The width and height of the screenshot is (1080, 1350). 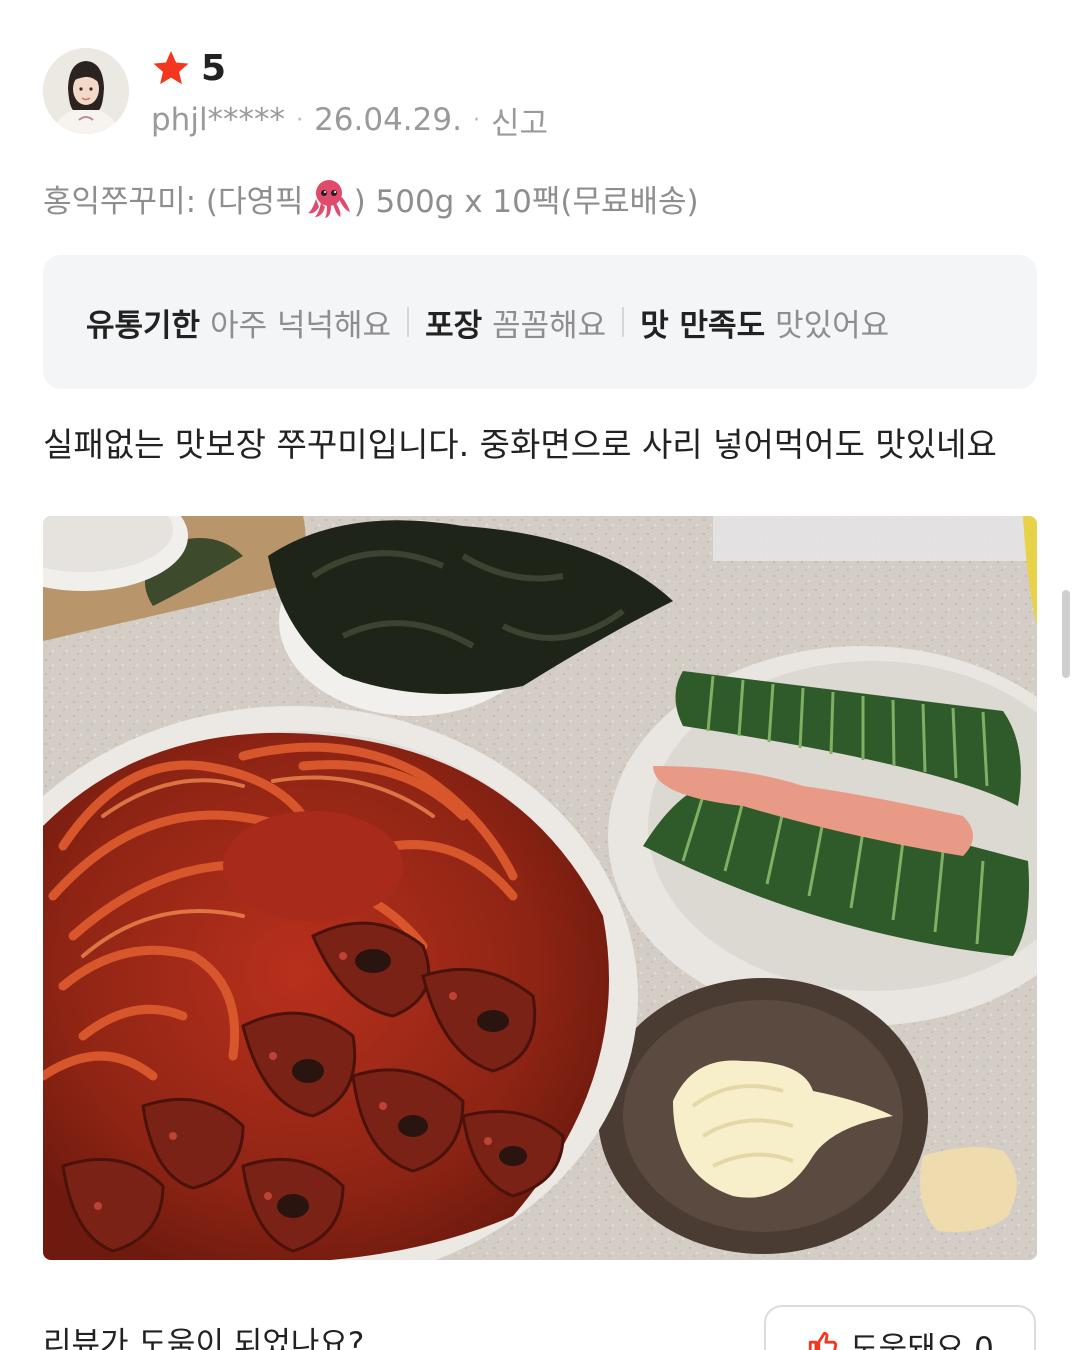 I want to click on thumb-up-icon, so click(x=823, y=1340).